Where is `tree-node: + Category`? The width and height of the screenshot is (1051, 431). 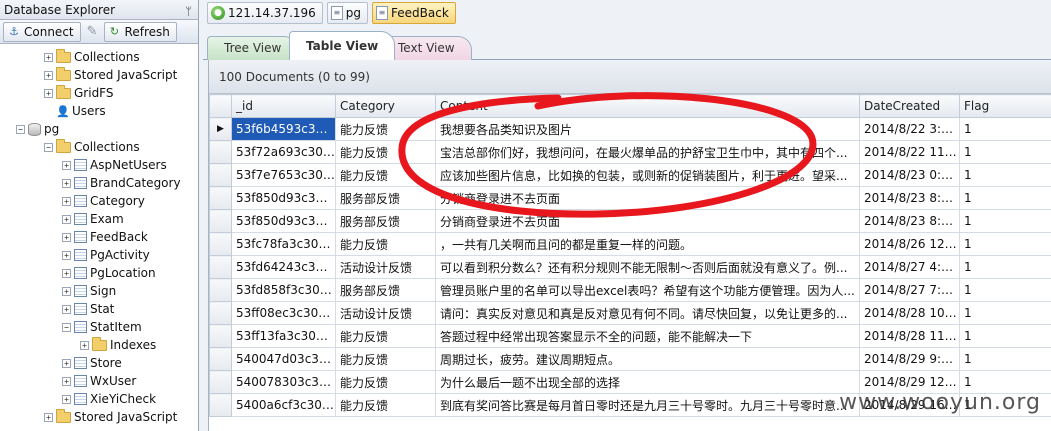 tree-node: + Category is located at coordinates (103, 201).